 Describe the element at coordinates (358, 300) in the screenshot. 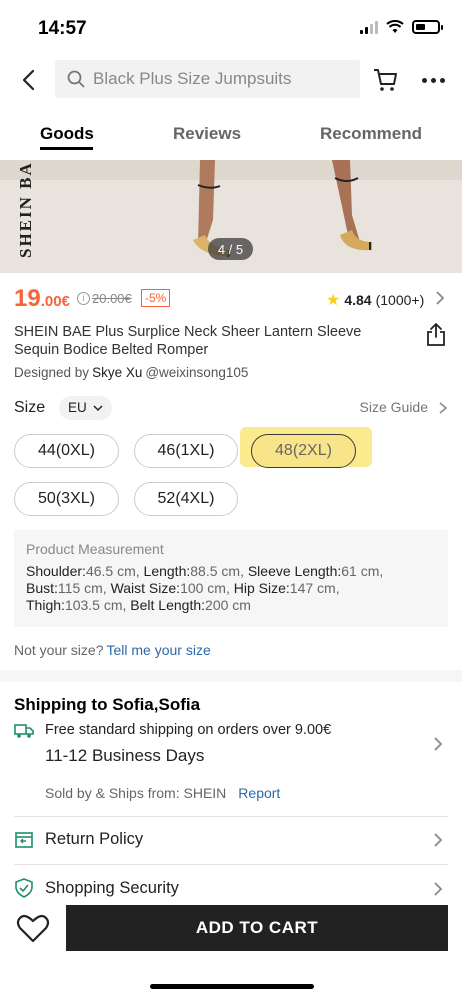

I see `rating-score: 4.84` at that location.